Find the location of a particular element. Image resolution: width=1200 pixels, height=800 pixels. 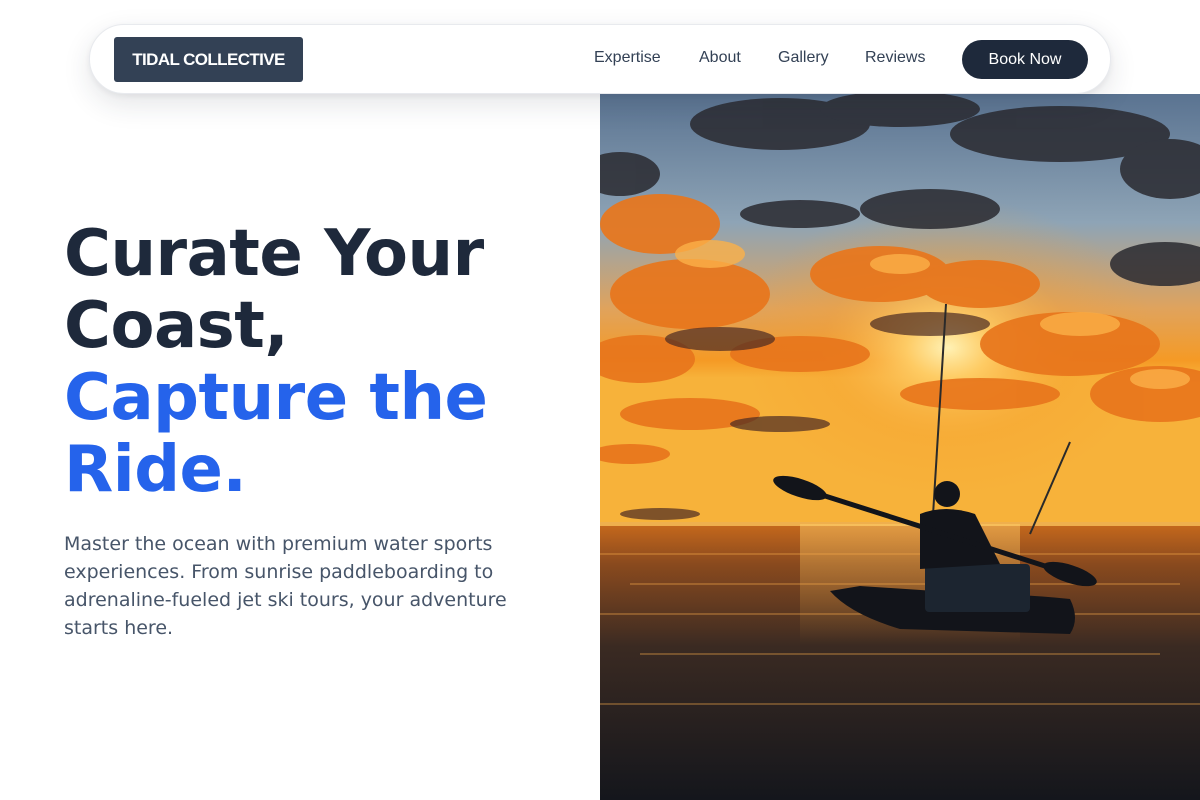

nav-link-expertise: Expertise is located at coordinates (627, 58).